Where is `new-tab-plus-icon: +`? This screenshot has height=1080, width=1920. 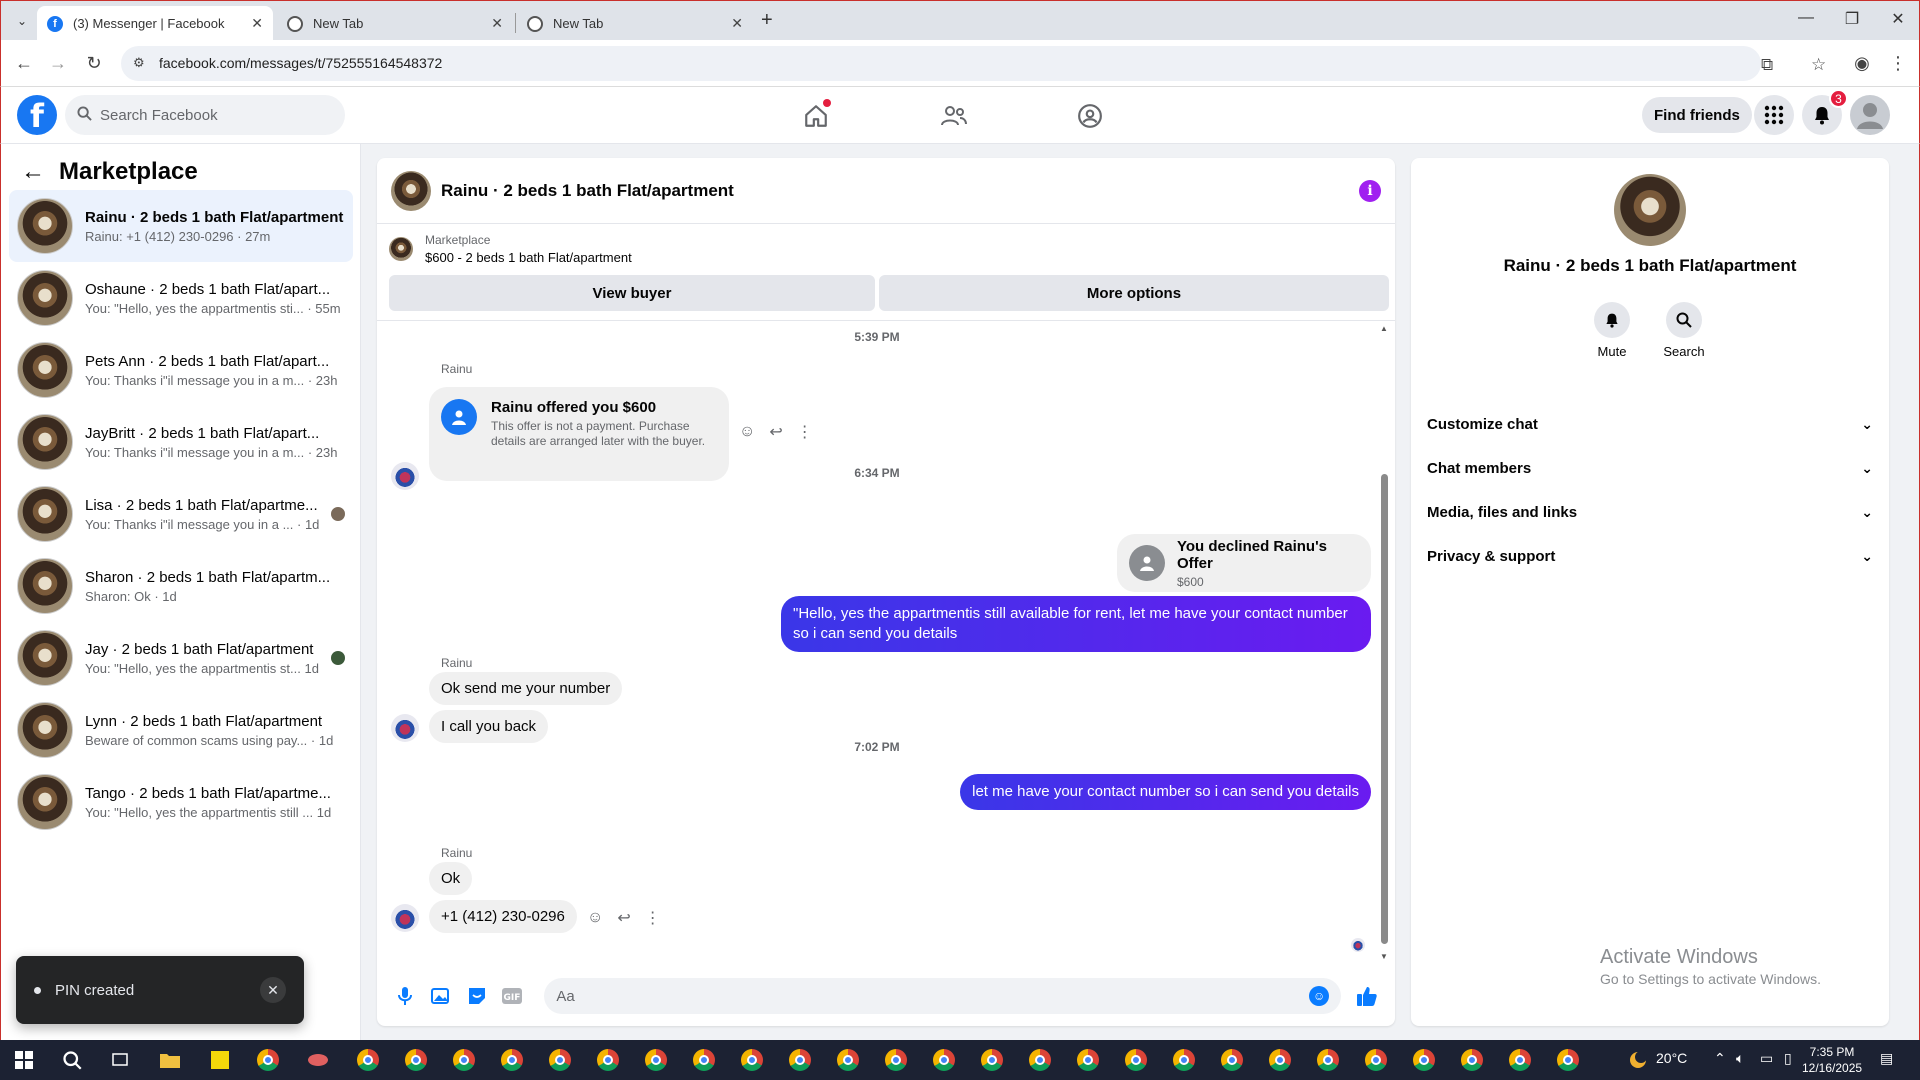 new-tab-plus-icon: + is located at coordinates (767, 20).